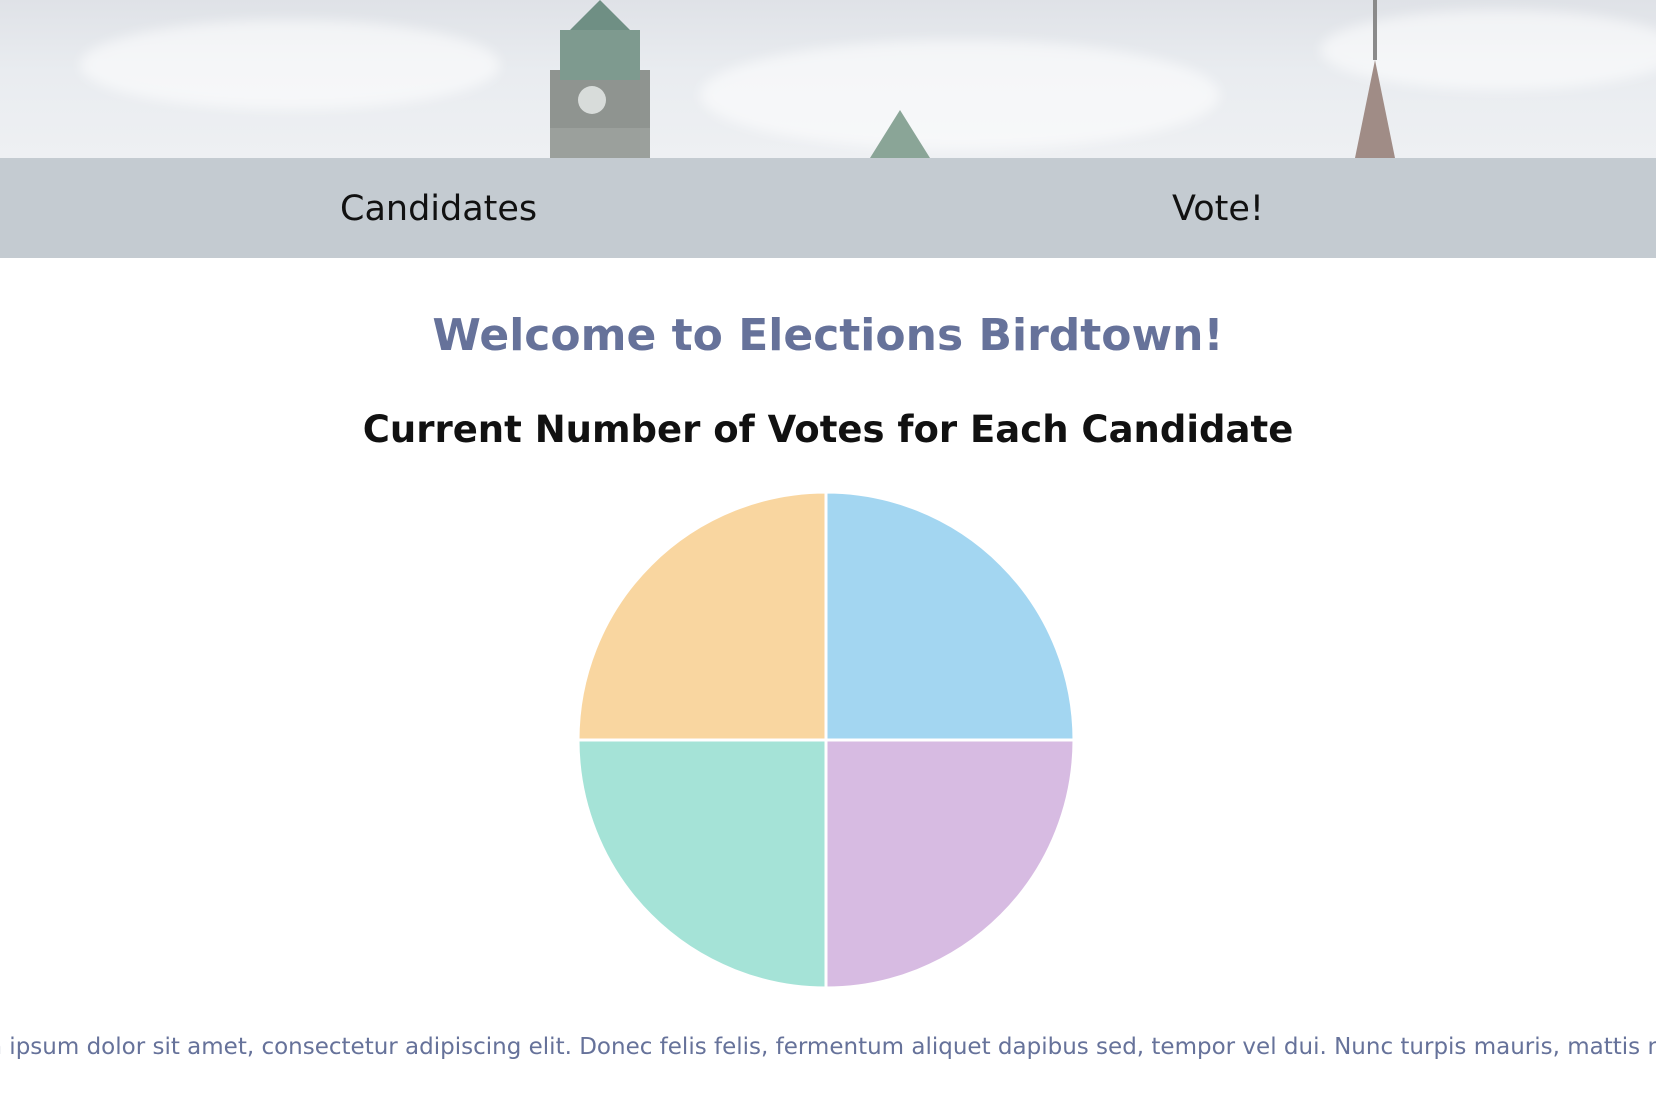 The image size is (1656, 1104). Describe the element at coordinates (438, 209) in the screenshot. I see `nav-candidates-link: Candidates` at that location.